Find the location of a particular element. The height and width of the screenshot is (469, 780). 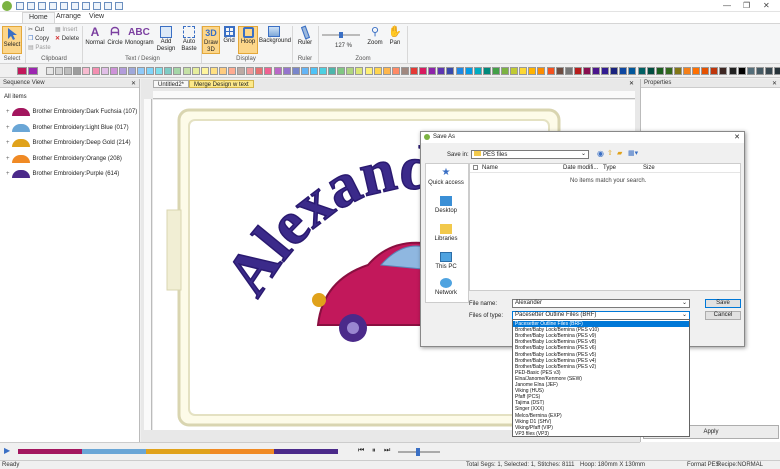

file-type-option: Tajima (DST) is located at coordinates (601, 403).